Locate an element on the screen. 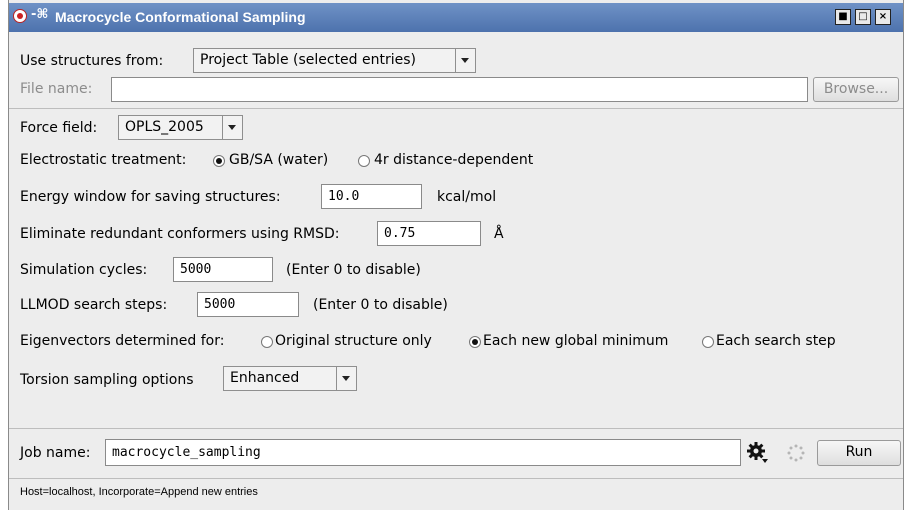  radio-gbsa-label: GB/SA (water) is located at coordinates (278, 160).